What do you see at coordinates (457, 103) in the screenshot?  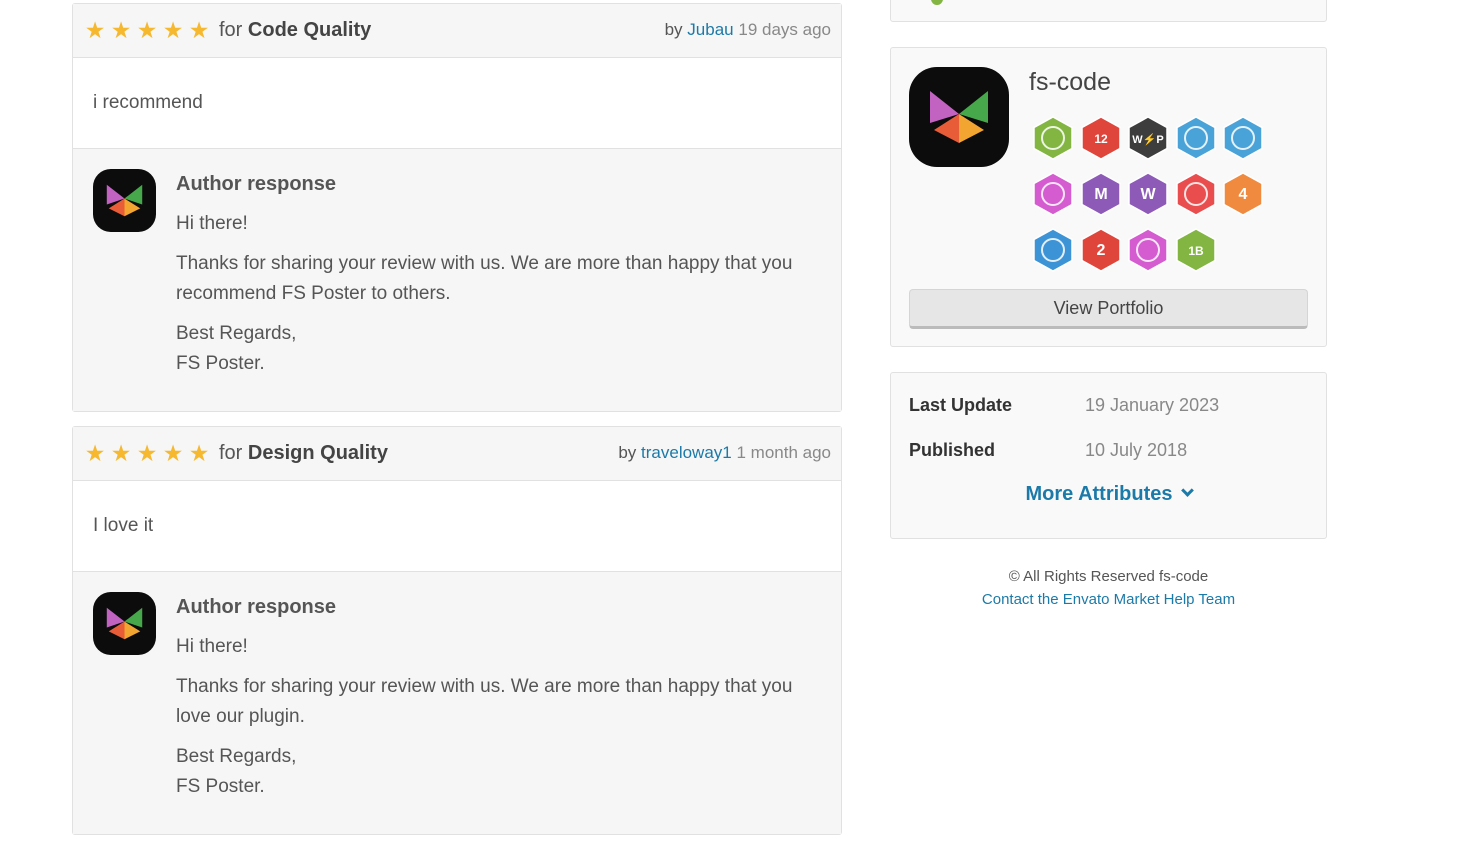 I see `review-text: i recommend` at bounding box center [457, 103].